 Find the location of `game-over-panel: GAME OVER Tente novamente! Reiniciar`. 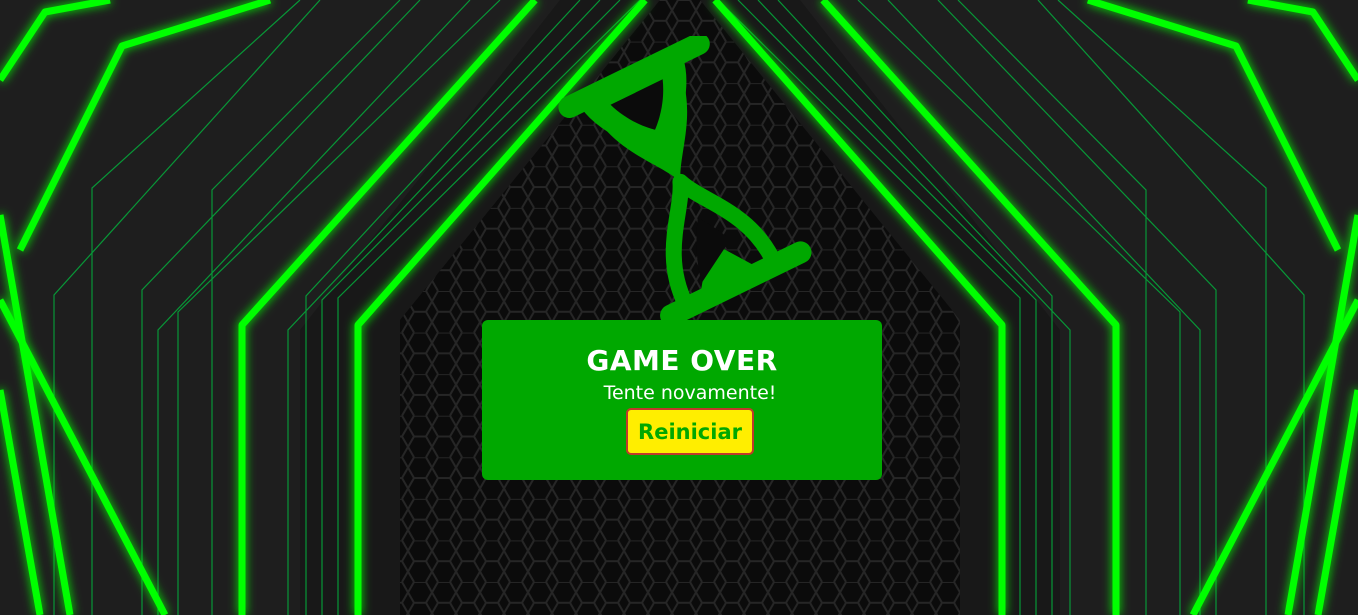

game-over-panel: GAME OVER Tente novamente! Reiniciar is located at coordinates (682, 400).